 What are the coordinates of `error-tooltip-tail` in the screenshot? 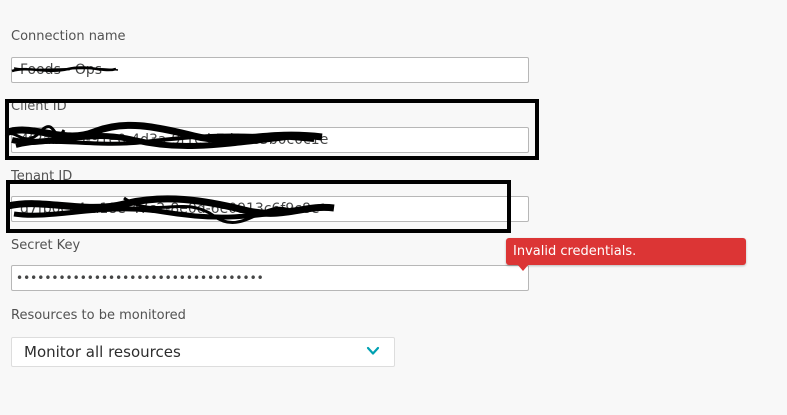 It's located at (523, 267).